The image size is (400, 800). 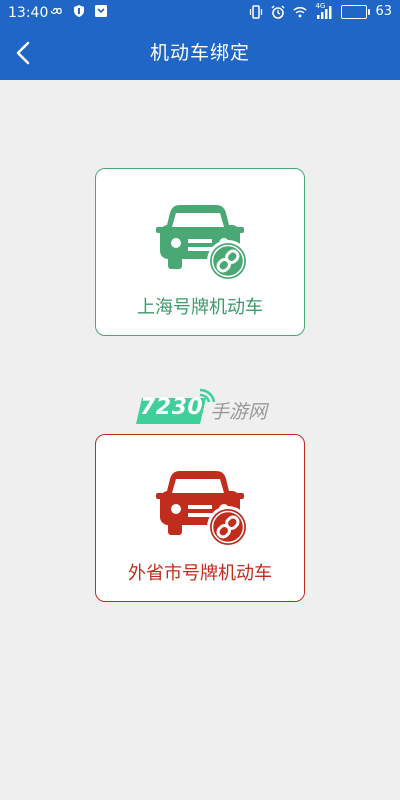 I want to click on nav-bar: 机动车绑定, so click(x=200, y=53).